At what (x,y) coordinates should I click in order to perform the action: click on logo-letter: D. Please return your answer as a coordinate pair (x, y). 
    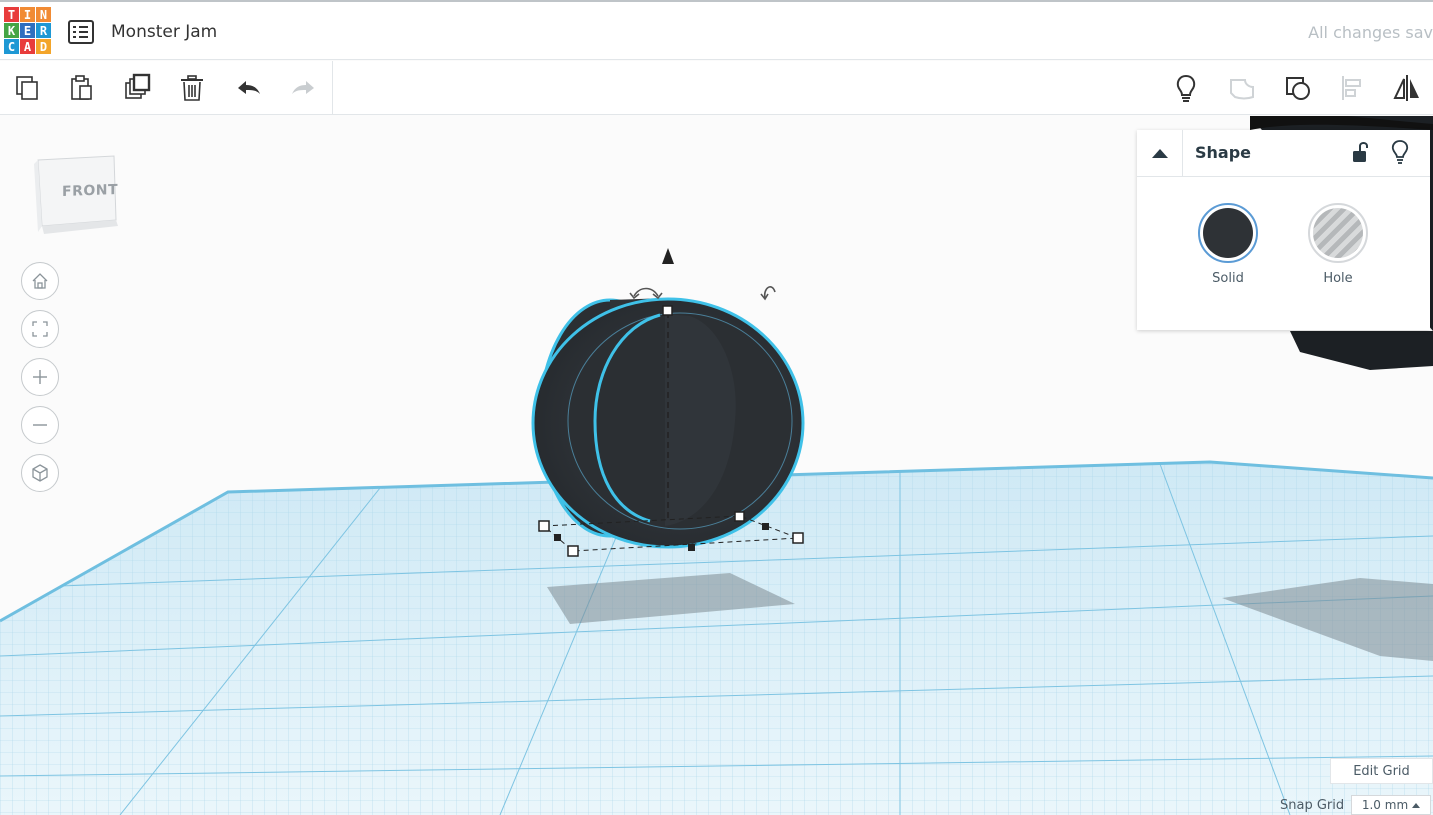
    Looking at the image, I should click on (43, 46).